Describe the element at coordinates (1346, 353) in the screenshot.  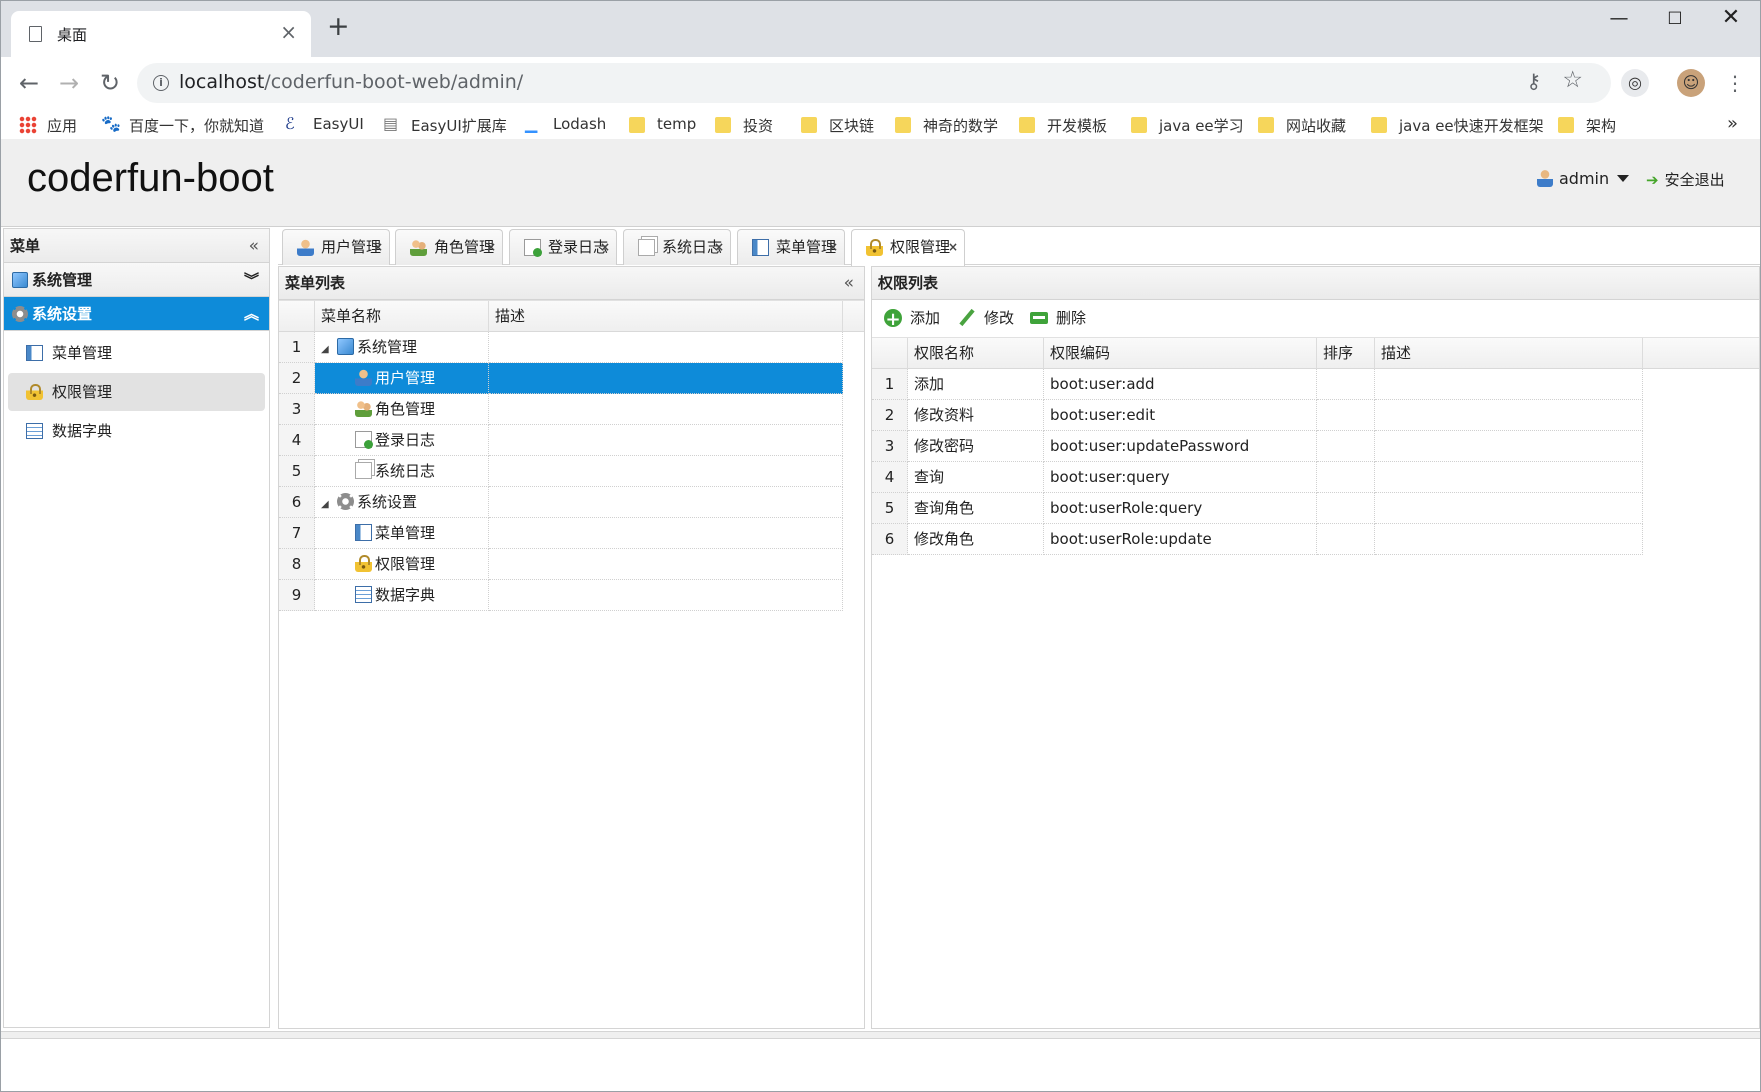
I see `column-header: 排序` at that location.